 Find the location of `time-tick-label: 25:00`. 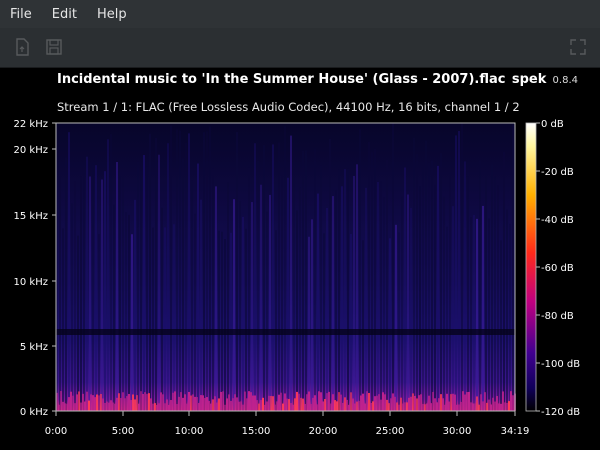

time-tick-label: 25:00 is located at coordinates (390, 431).